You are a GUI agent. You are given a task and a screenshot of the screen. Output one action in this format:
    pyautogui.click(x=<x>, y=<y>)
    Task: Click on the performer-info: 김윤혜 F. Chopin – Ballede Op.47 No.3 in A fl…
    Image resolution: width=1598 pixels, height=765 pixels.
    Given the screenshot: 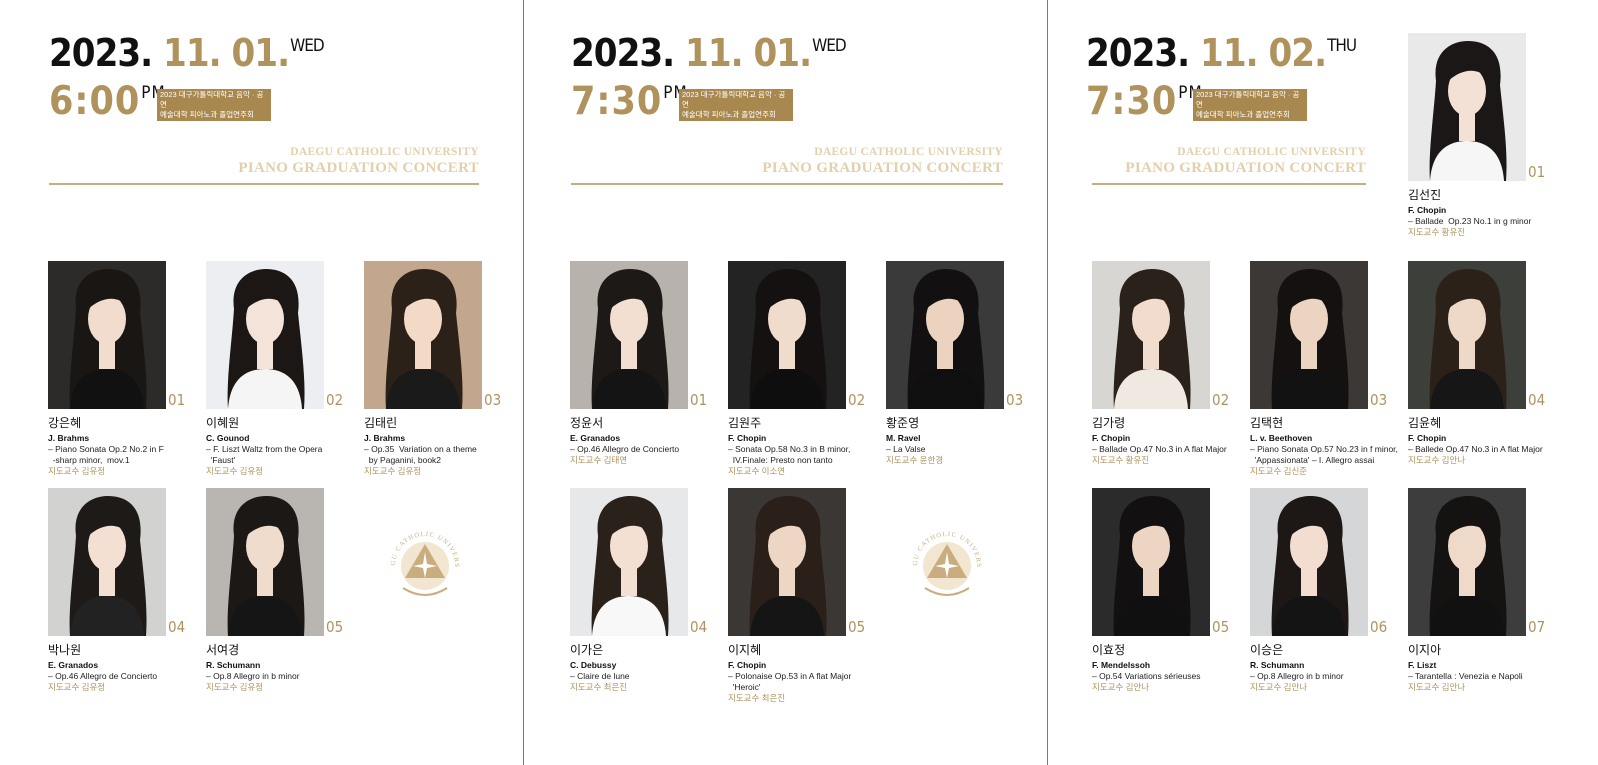 What is the action you would take?
    pyautogui.click(x=1483, y=441)
    